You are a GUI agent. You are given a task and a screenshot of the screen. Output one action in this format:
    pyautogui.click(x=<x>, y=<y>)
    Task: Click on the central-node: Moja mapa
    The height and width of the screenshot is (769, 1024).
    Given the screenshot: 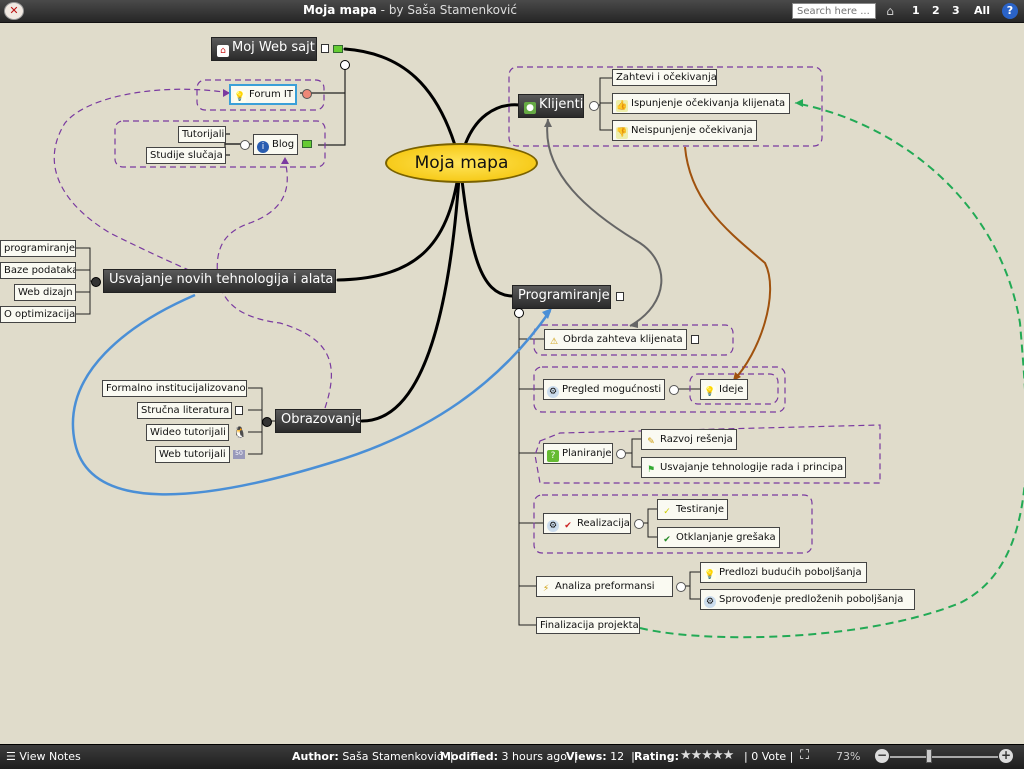 What is the action you would take?
    pyautogui.click(x=461, y=163)
    